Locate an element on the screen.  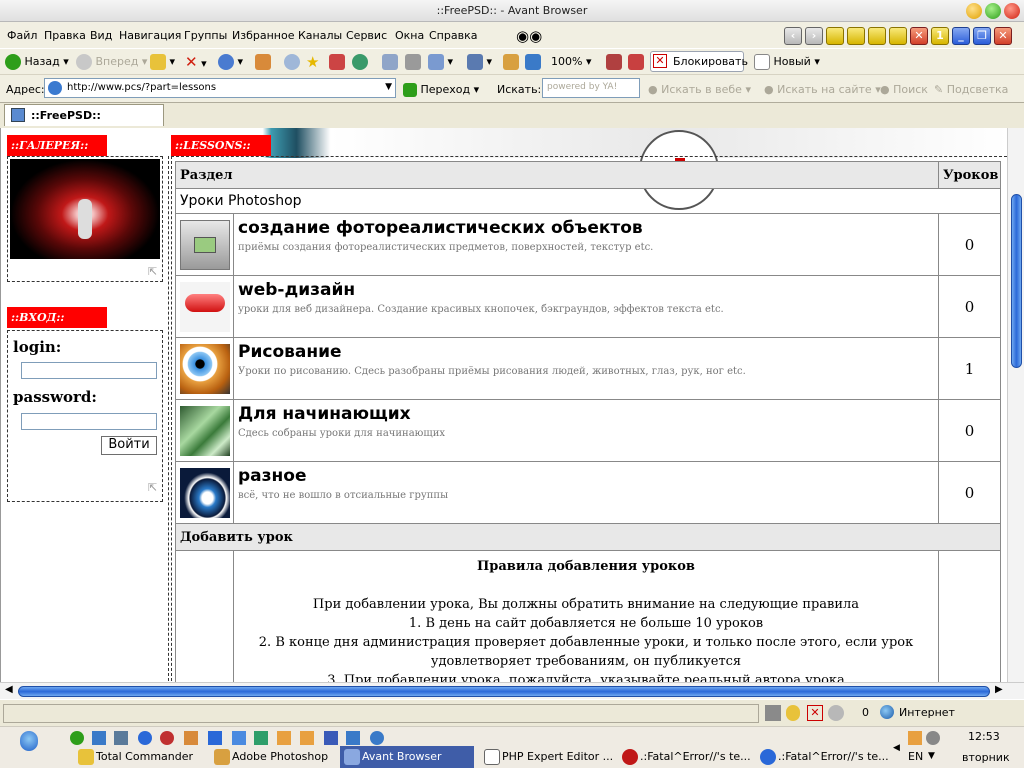
lesson-title: создание фотореалистических объектов is located at coordinates (440, 228).